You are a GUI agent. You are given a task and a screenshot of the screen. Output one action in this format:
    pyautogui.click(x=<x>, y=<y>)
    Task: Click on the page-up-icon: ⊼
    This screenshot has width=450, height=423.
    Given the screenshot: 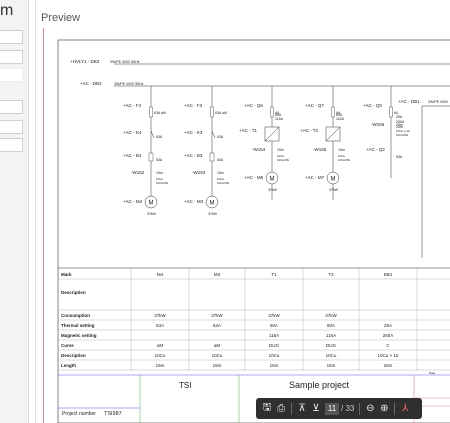 What is the action you would take?
    pyautogui.click(x=302, y=409)
    